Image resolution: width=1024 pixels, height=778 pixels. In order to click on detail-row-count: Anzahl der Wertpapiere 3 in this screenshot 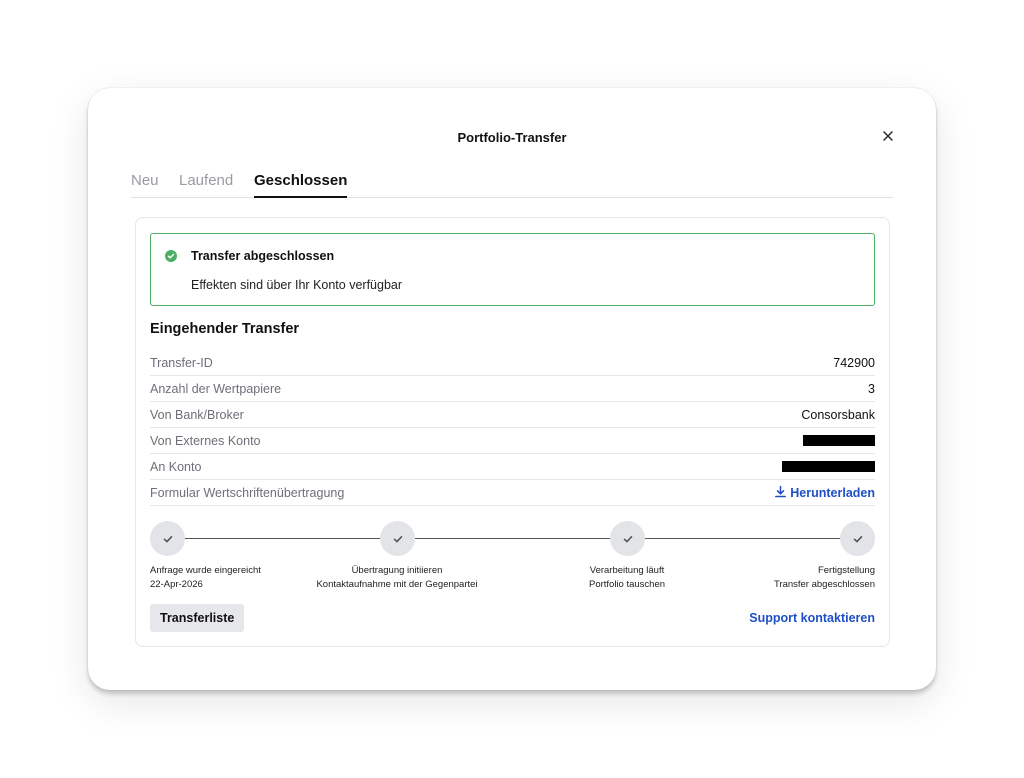, I will do `click(512, 389)`.